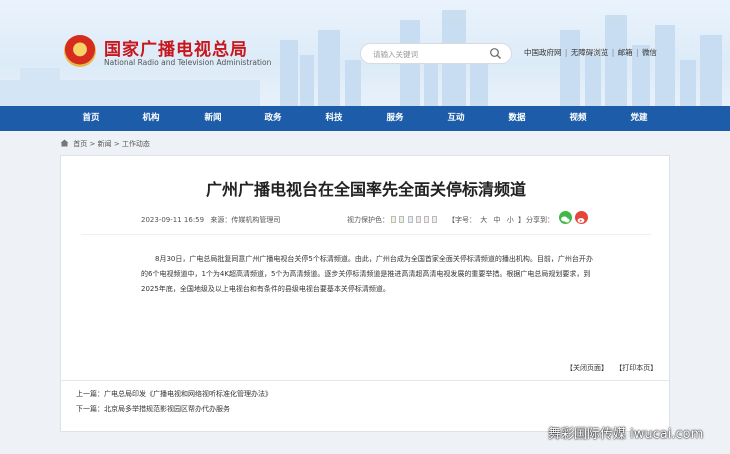  What do you see at coordinates (80, 144) in the screenshot?
I see `breadcrumb-home: 首页` at bounding box center [80, 144].